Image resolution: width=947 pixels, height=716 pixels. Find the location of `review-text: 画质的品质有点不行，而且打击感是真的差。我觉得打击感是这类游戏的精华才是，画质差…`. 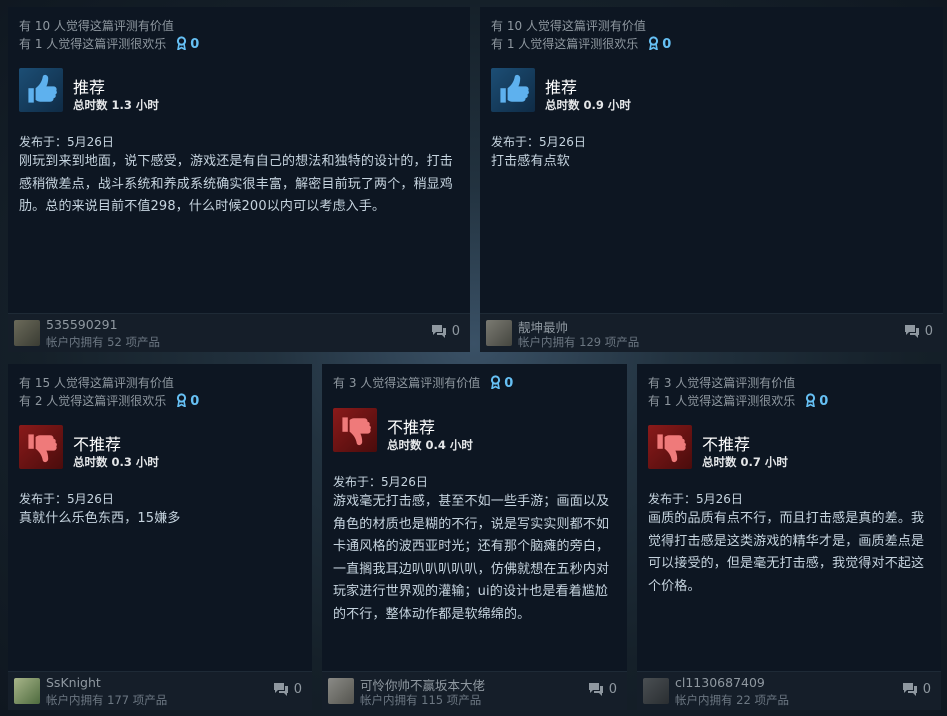

review-text: 画质的品质有点不行，而且打击感是真的差。我觉得打击感是这类游戏的精华才是，画质差… is located at coordinates (786, 552).